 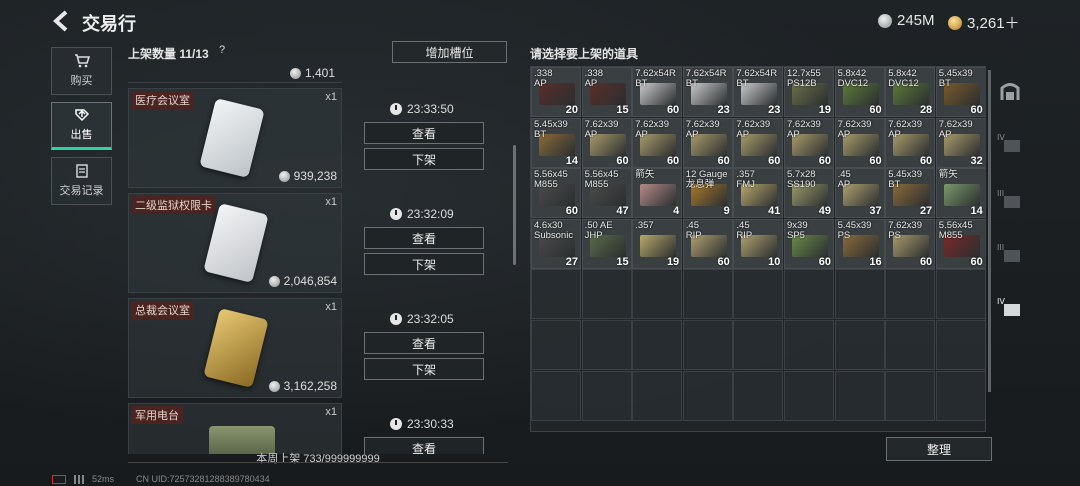 What do you see at coordinates (235, 428) in the screenshot?
I see `item-card: 军用电台 x1` at bounding box center [235, 428].